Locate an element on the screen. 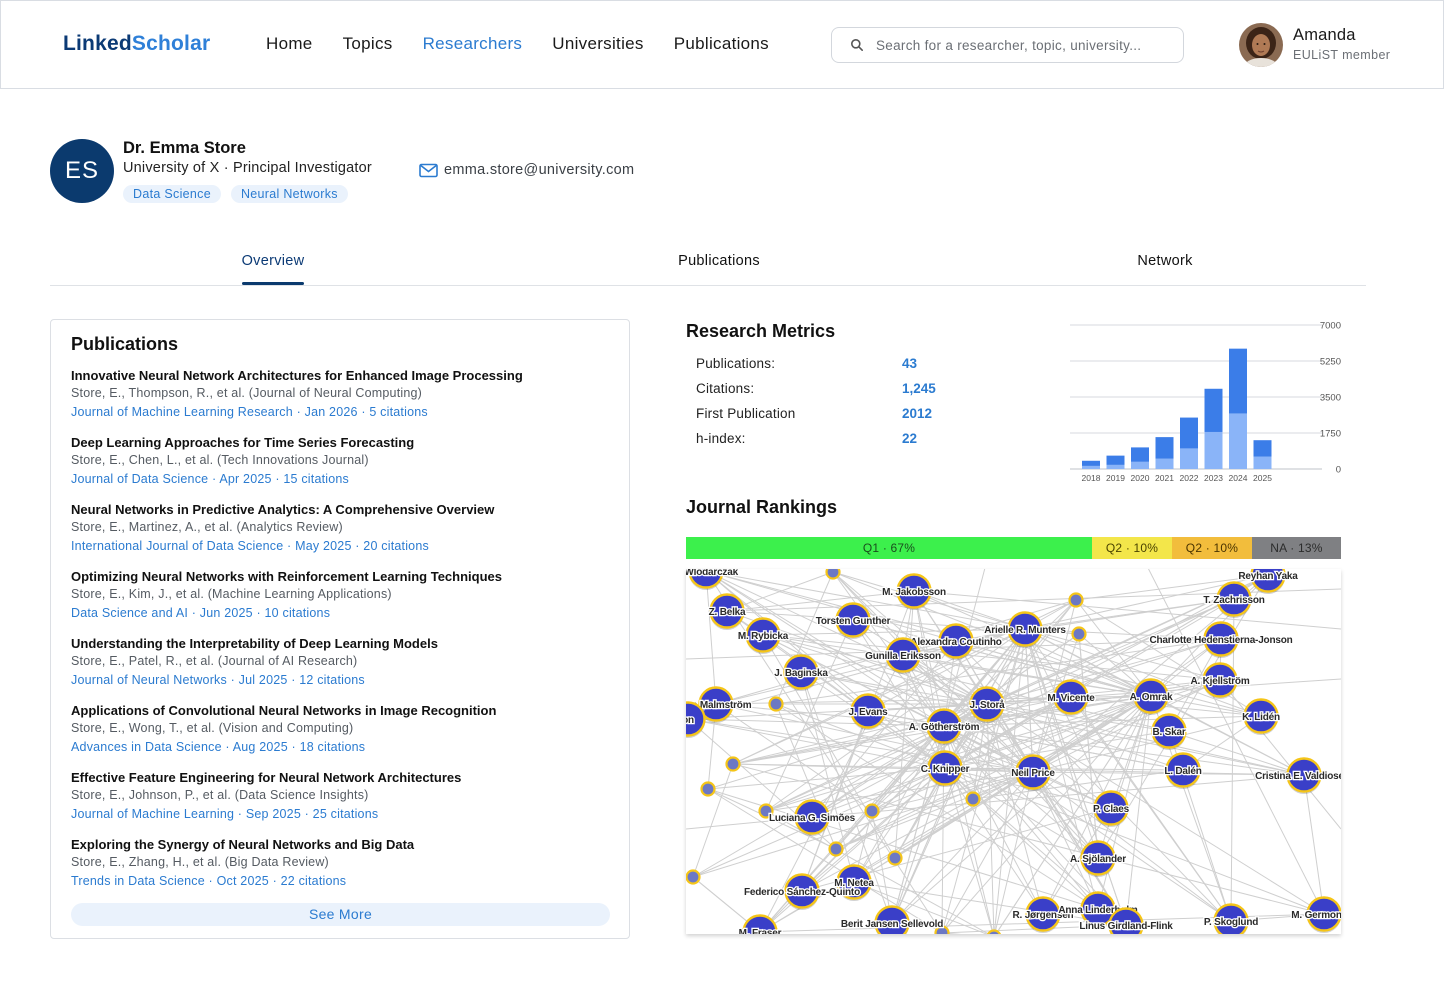 Image resolution: width=1444 pixels, height=1005 pixels. x-tick-label: 2019 is located at coordinates (1115, 478).